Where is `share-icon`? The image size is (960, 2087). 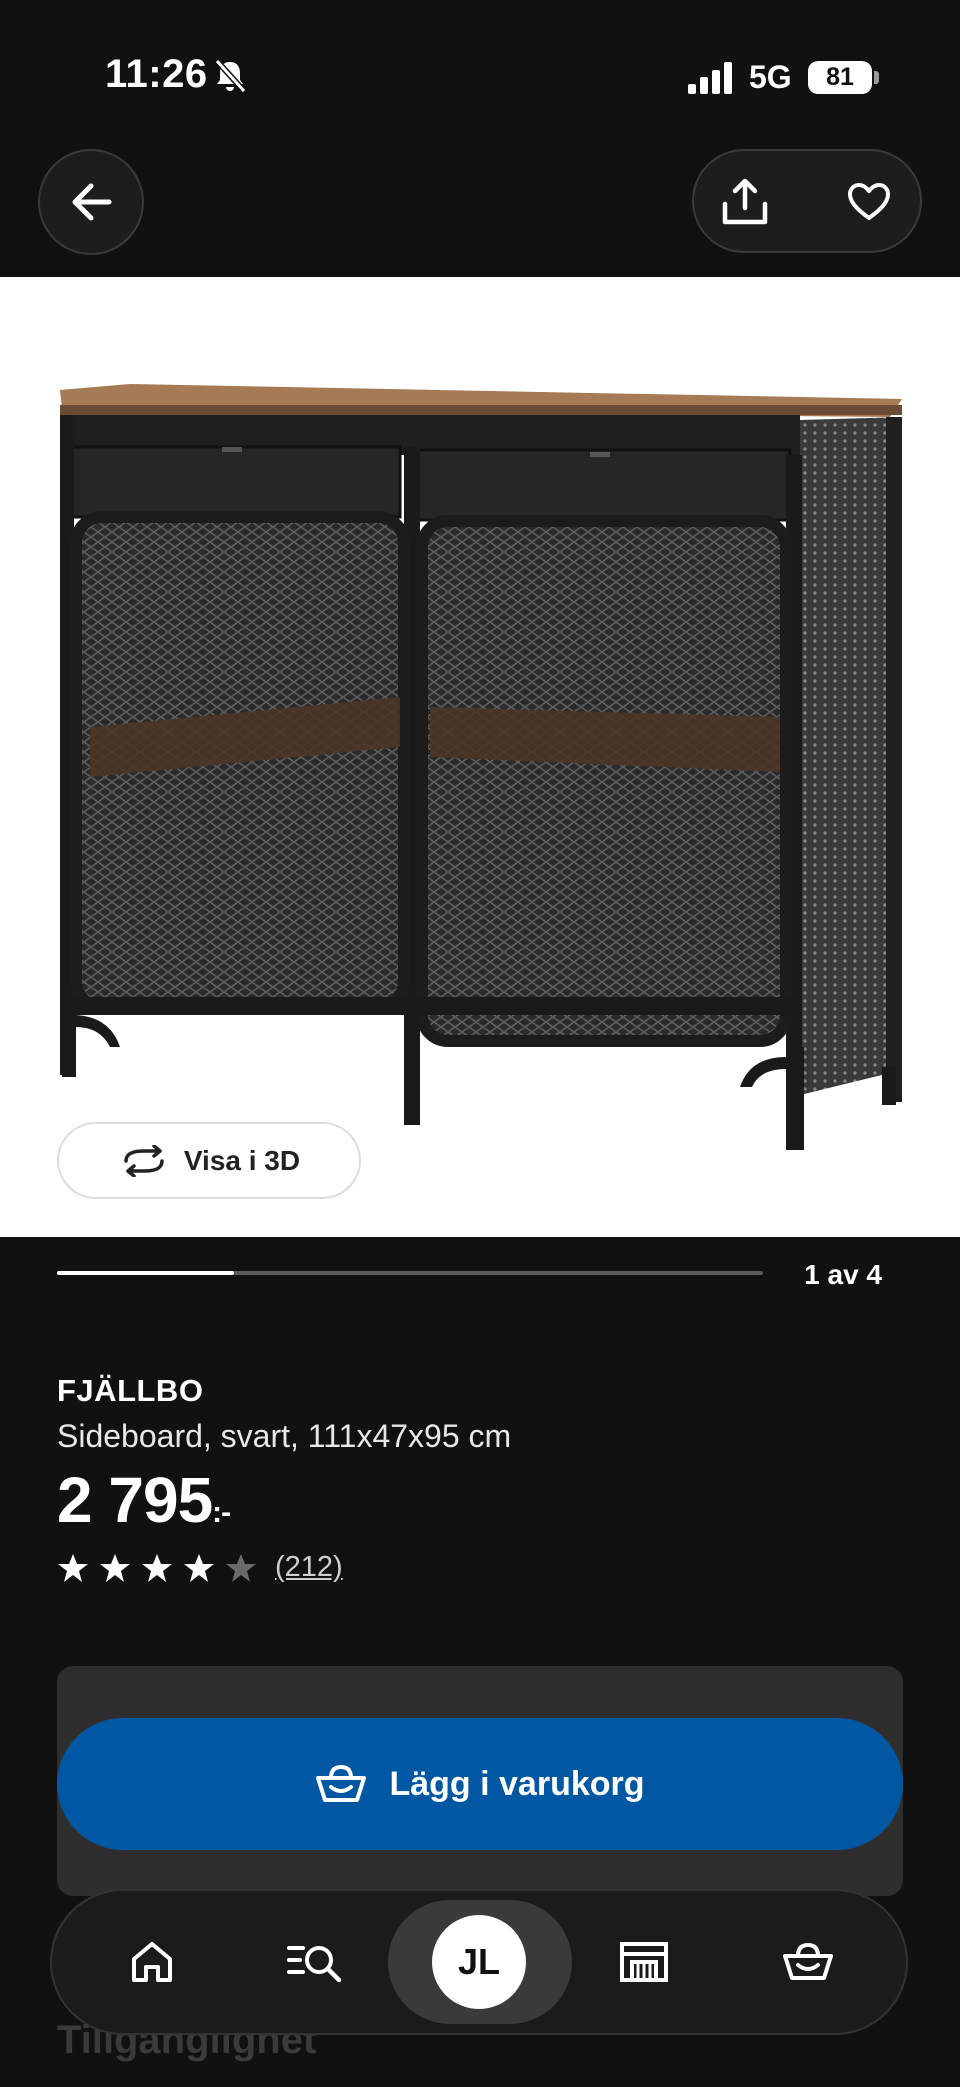
share-icon is located at coordinates (745, 201).